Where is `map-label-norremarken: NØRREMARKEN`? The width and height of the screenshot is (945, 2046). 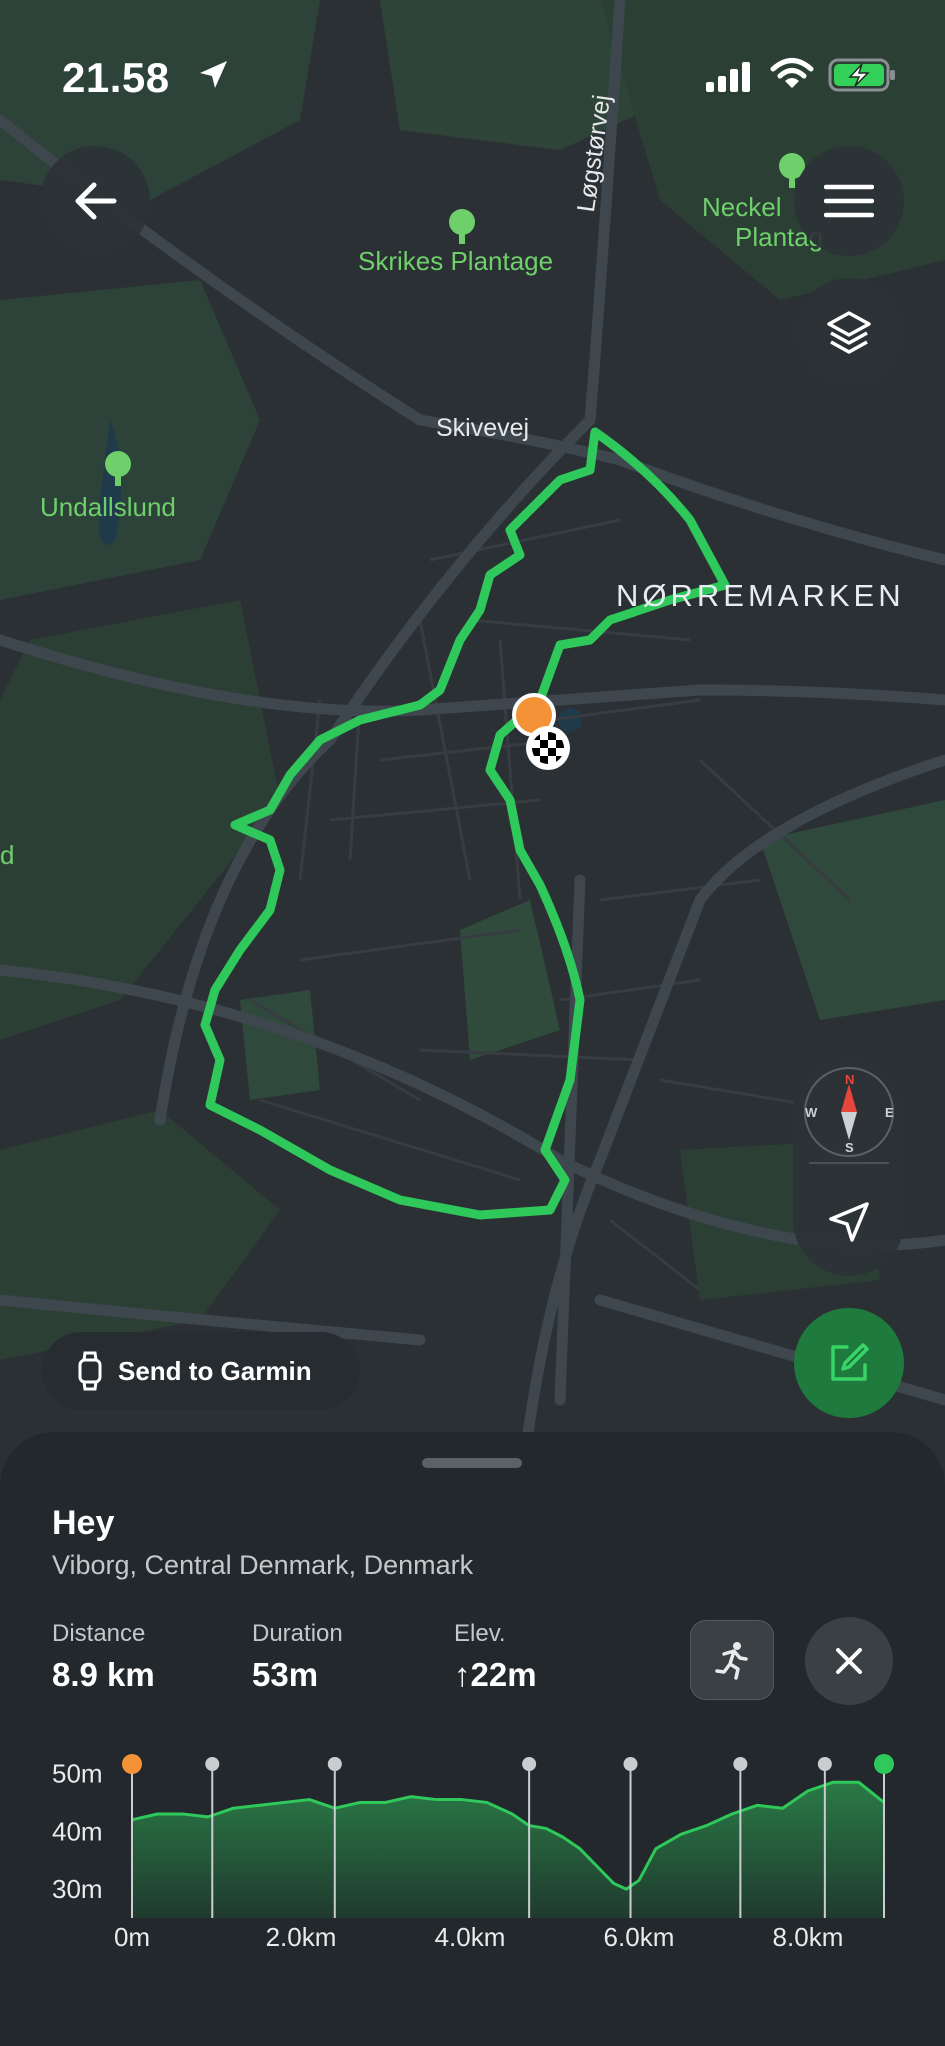
map-label-norremarken: NØRREMARKEN is located at coordinates (760, 595).